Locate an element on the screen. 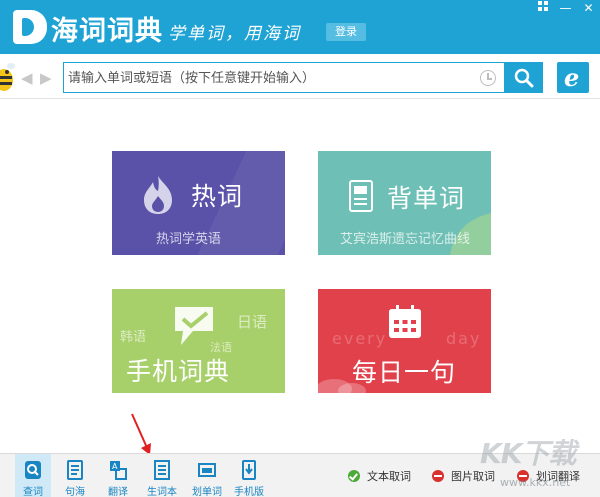 The height and width of the screenshot is (497, 600). highlight-icon is located at coordinates (207, 470).